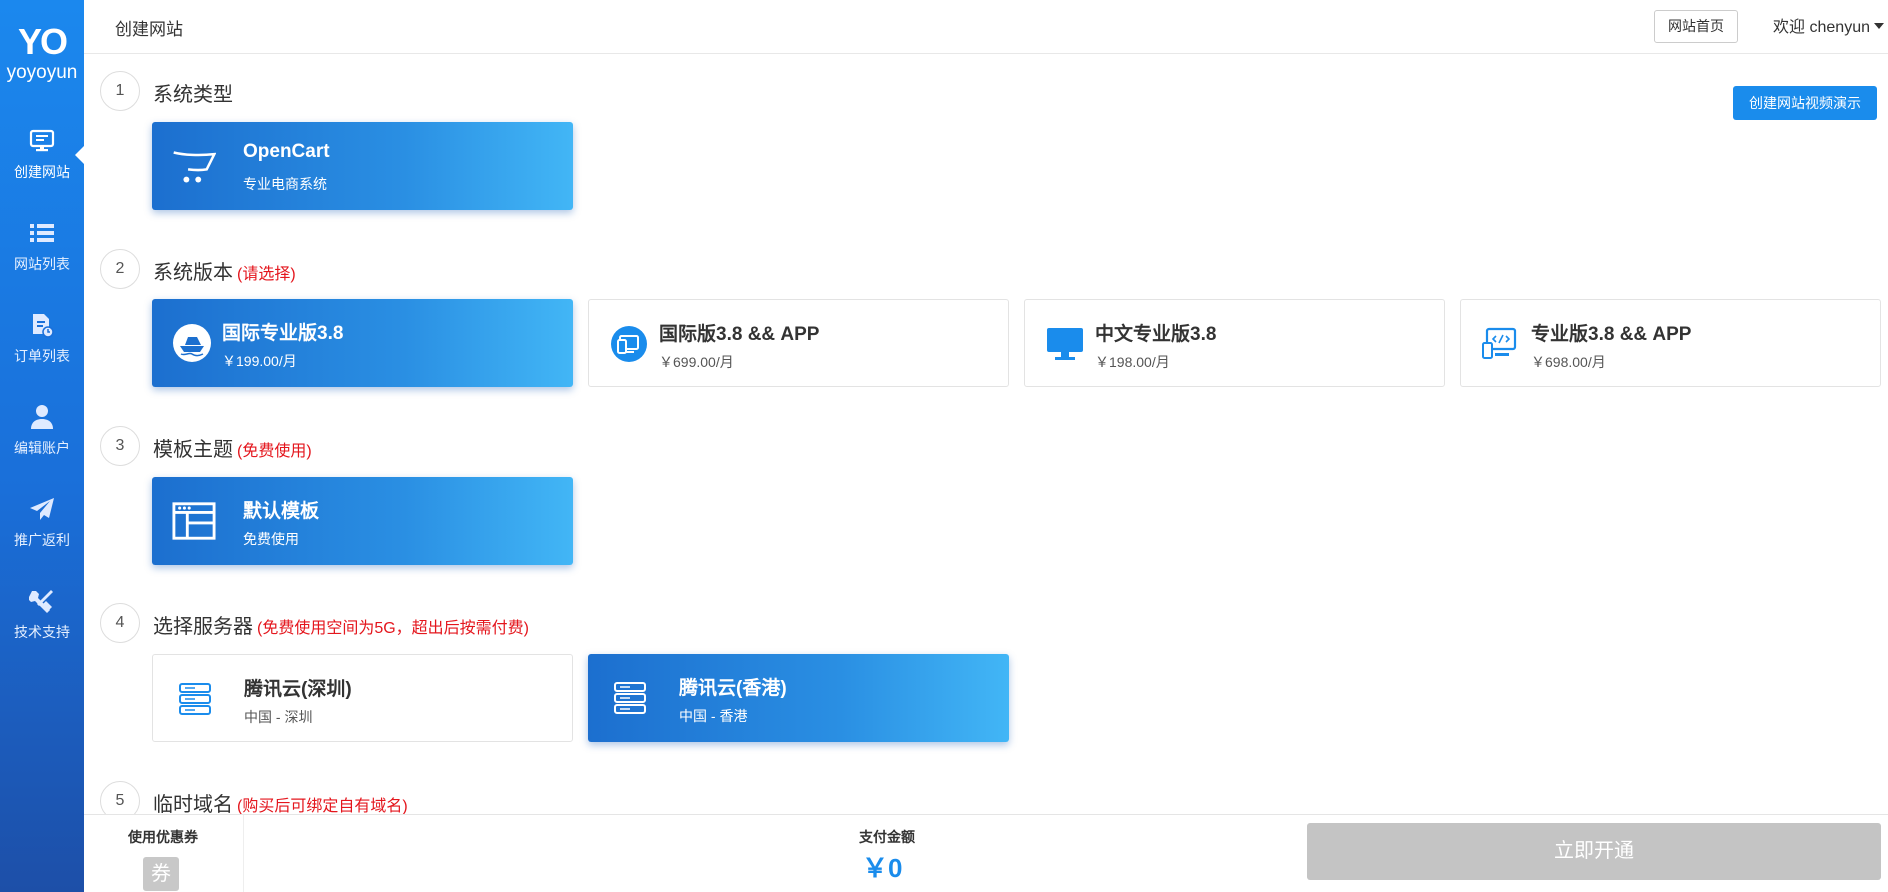 This screenshot has height=892, width=1888. What do you see at coordinates (42, 325) in the screenshot?
I see `order-file-icon` at bounding box center [42, 325].